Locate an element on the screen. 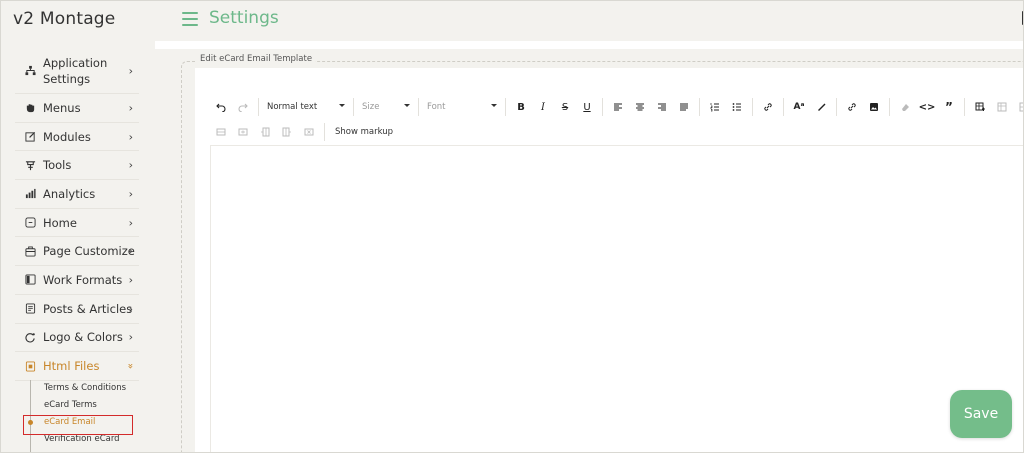  sidebar-item-label: Application Settings is located at coordinates (75, 70).